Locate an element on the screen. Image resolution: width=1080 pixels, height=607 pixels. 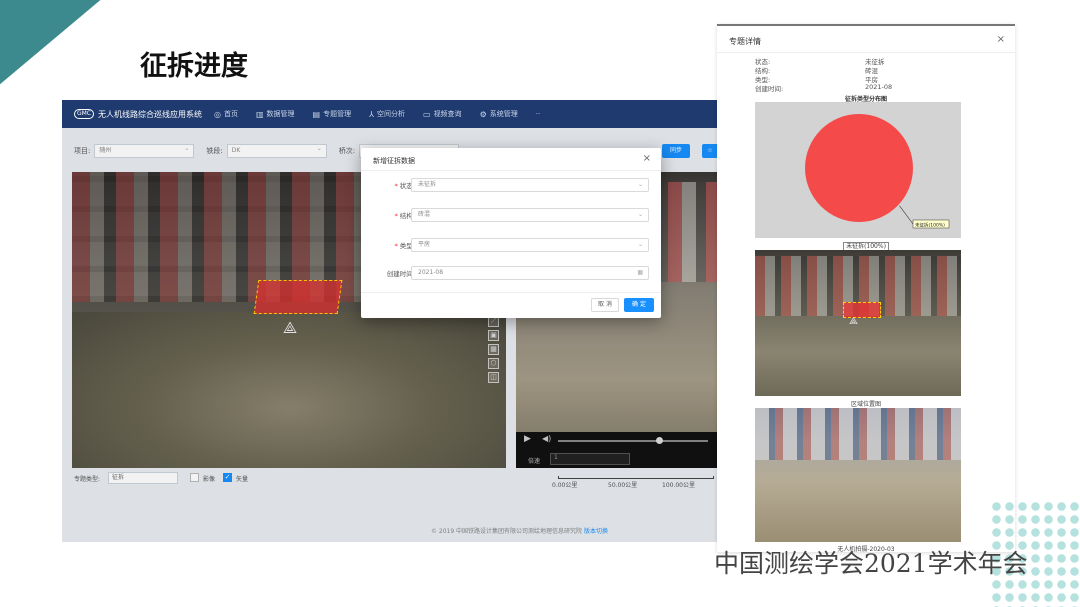
region-location-image: ⟁ is located at coordinates (858, 323).